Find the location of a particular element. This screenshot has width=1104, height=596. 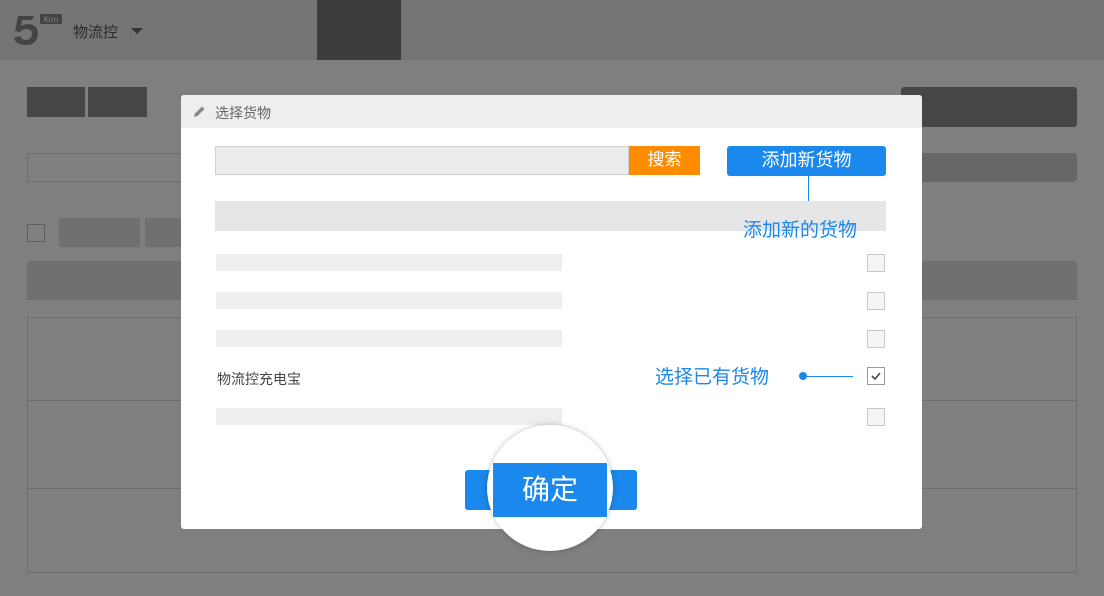

annotation-line is located at coordinates (828, 376).